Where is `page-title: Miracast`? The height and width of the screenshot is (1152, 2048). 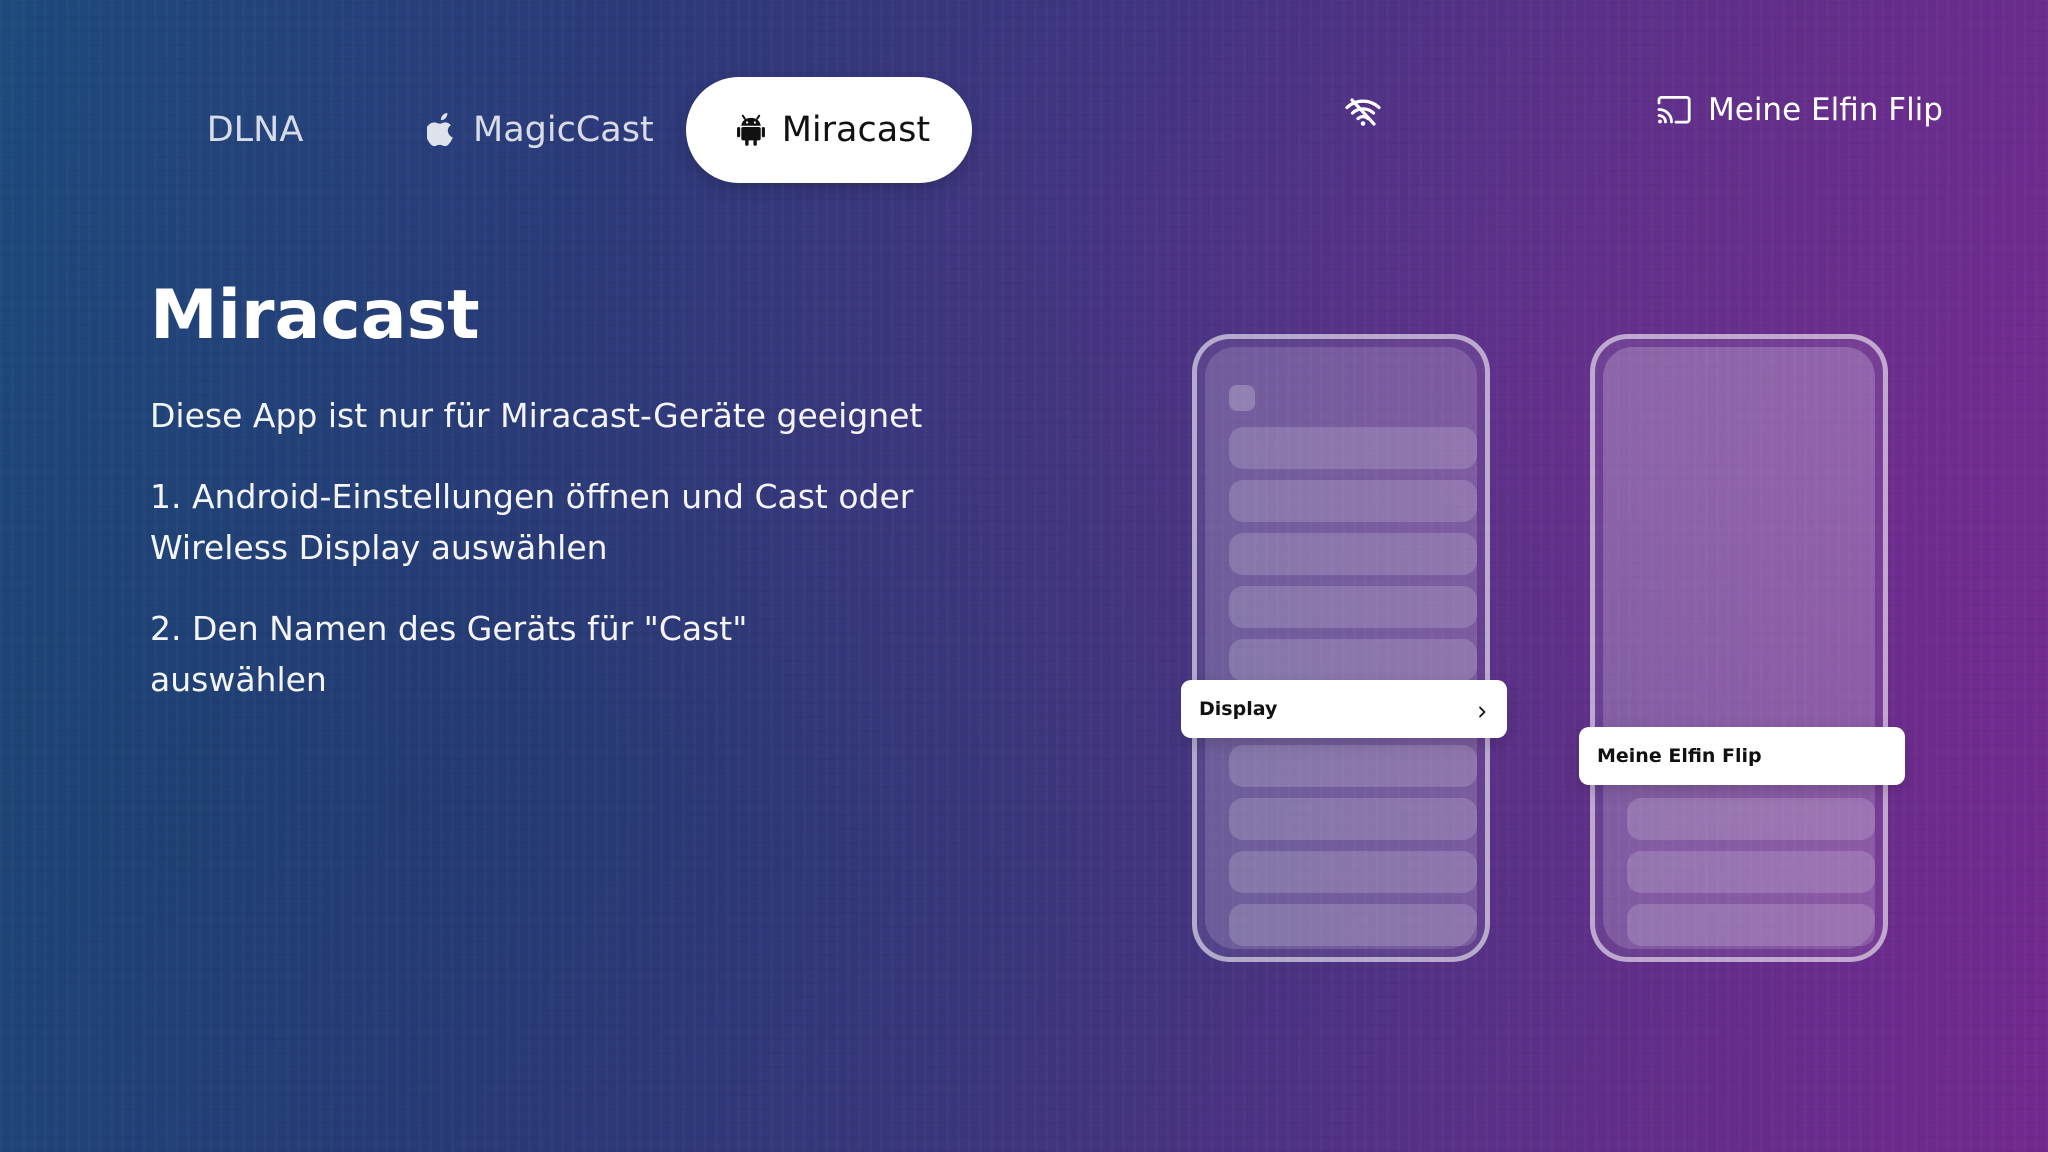 page-title: Miracast is located at coordinates (315, 315).